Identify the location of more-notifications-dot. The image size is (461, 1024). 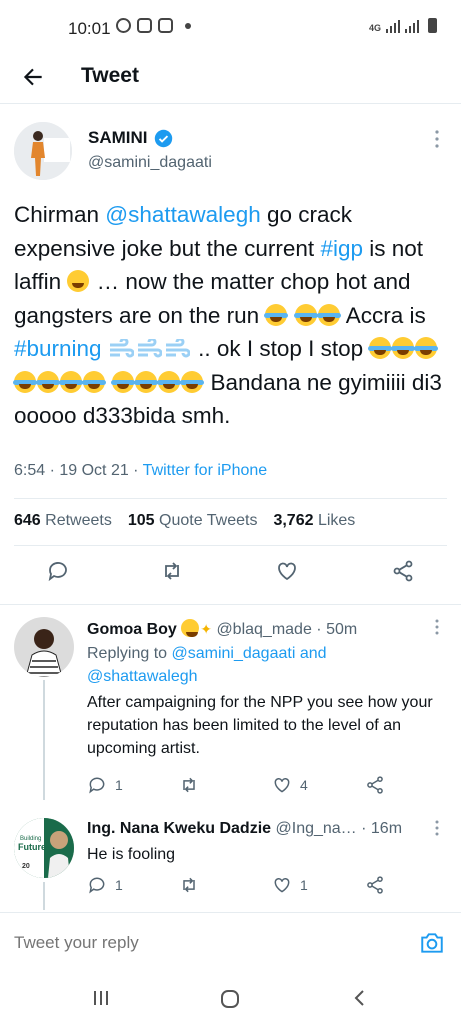
(188, 25).